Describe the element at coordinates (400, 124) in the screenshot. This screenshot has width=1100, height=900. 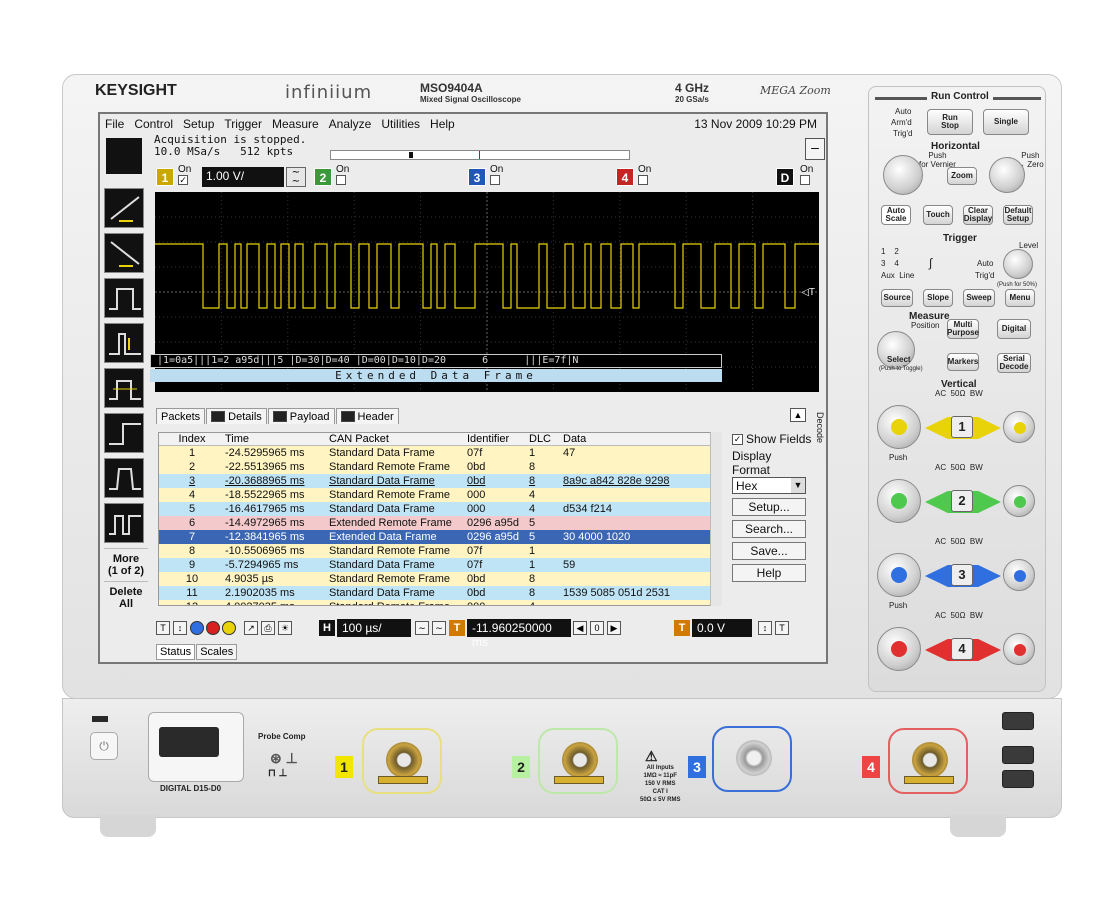
I see `menu-utilities: Utilities` at that location.